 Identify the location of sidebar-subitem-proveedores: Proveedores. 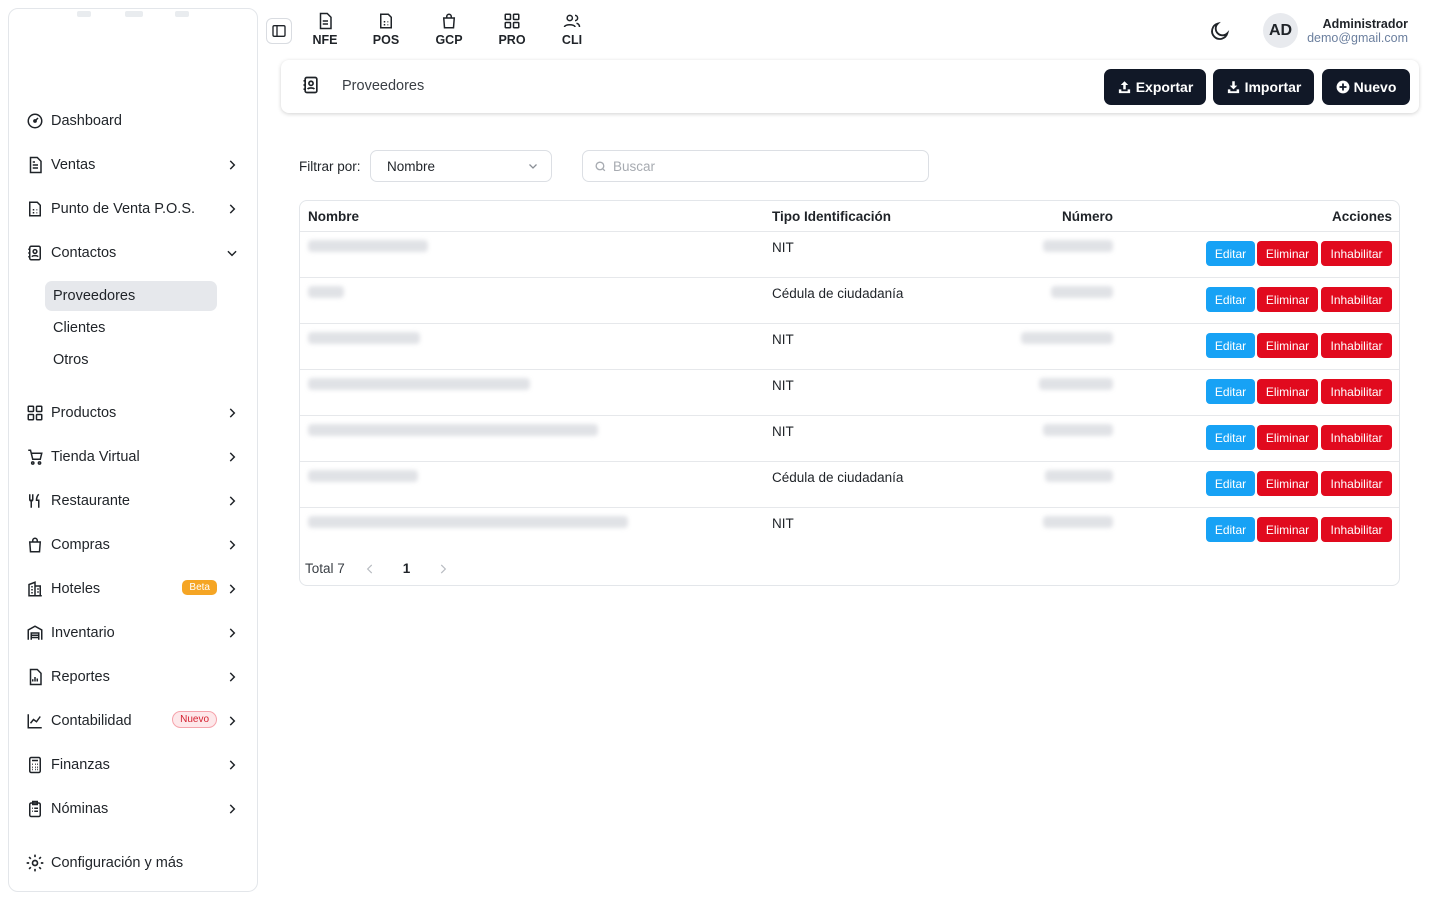
(131, 296).